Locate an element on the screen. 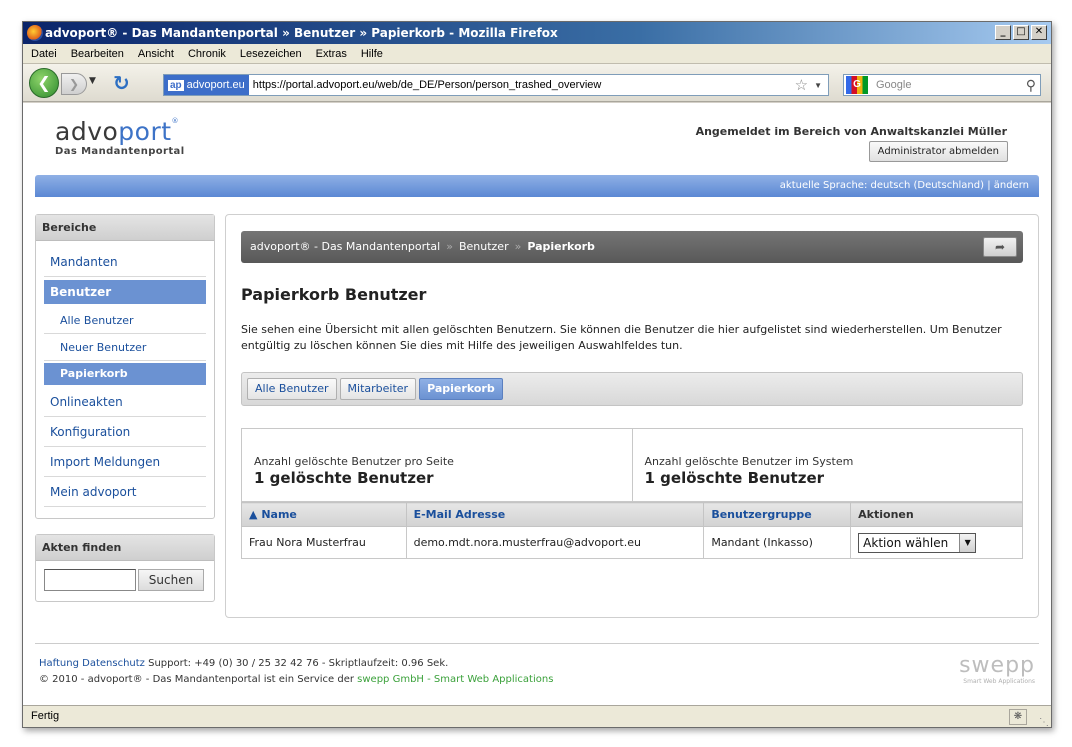  cell-name: Frau Nora Musterfrau is located at coordinates (324, 542).